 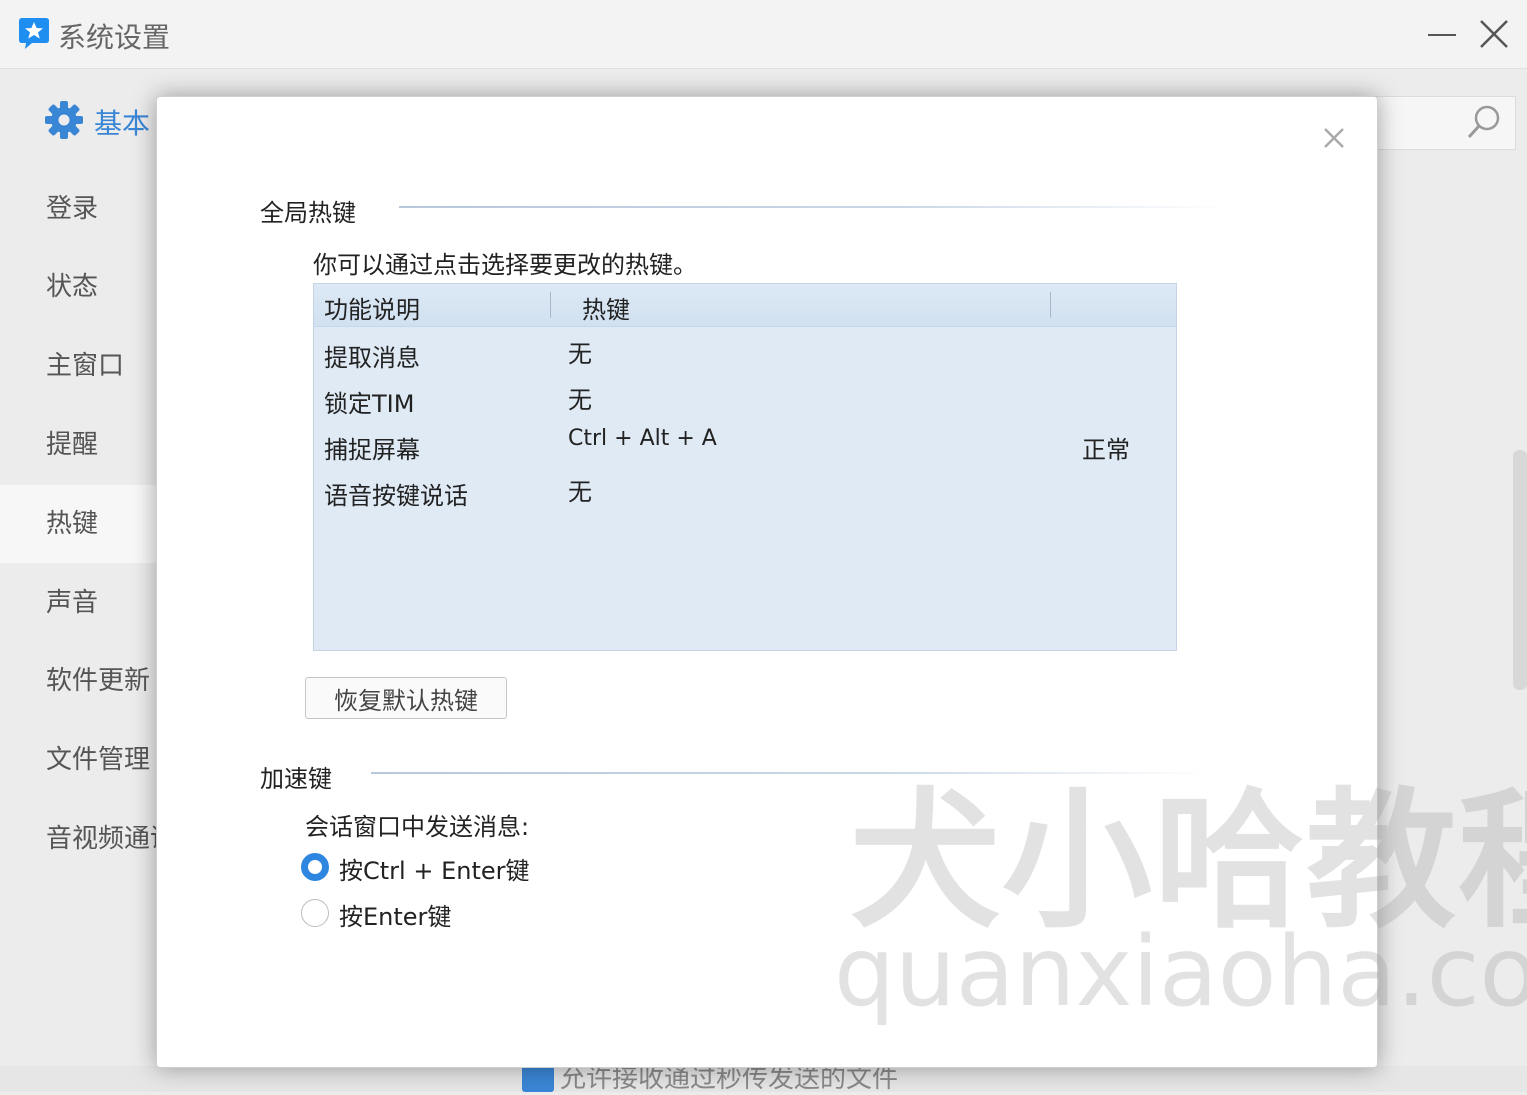 What do you see at coordinates (114, 37) in the screenshot?
I see `window-title: 系统设置` at bounding box center [114, 37].